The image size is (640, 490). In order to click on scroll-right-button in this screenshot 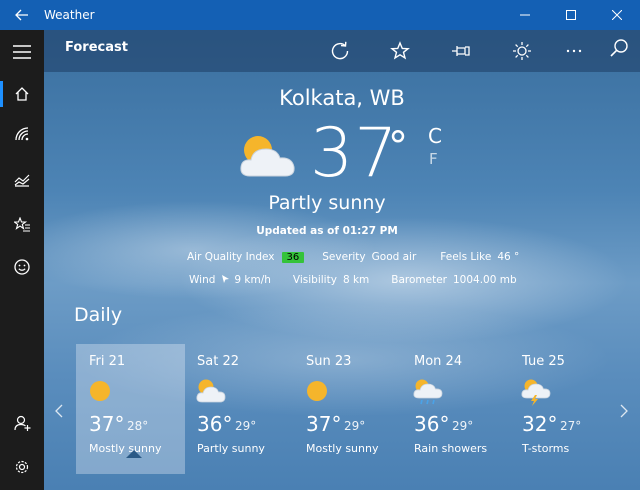, I will do `click(624, 412)`.